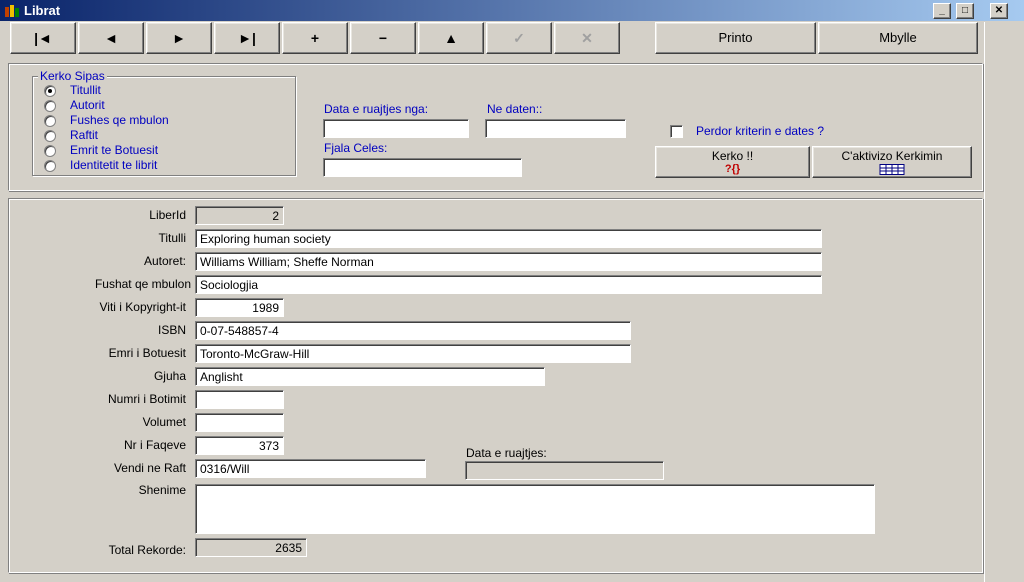 Image resolution: width=1024 pixels, height=582 pixels. What do you see at coordinates (508, 284) in the screenshot?
I see `fushat-field: Sociologjia` at bounding box center [508, 284].